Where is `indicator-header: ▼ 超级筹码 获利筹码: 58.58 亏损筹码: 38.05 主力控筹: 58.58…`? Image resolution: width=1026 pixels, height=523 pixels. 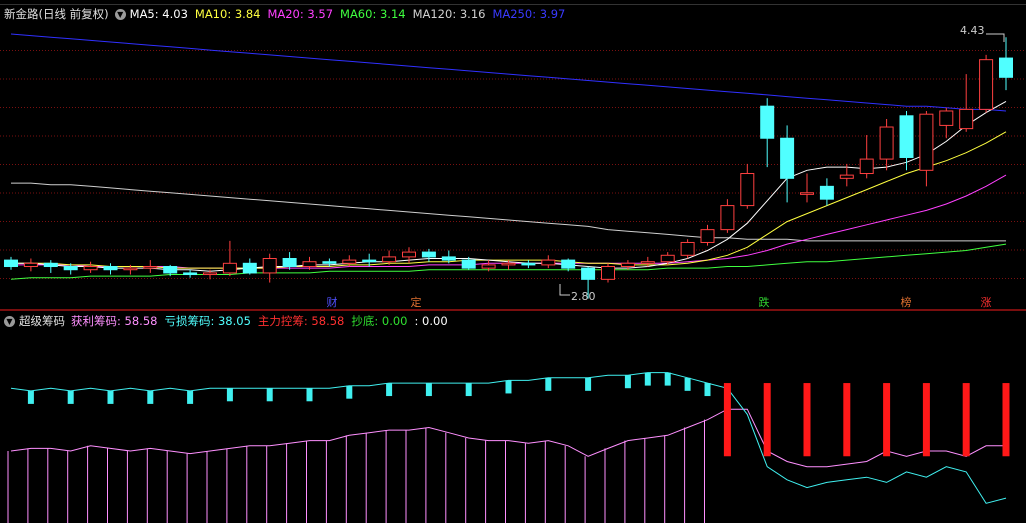
indicator-header: ▼ 超级筹码 获利筹码: 58.58 亏损筹码: 38.05 主力控筹: 58.58… is located at coordinates (227, 321).